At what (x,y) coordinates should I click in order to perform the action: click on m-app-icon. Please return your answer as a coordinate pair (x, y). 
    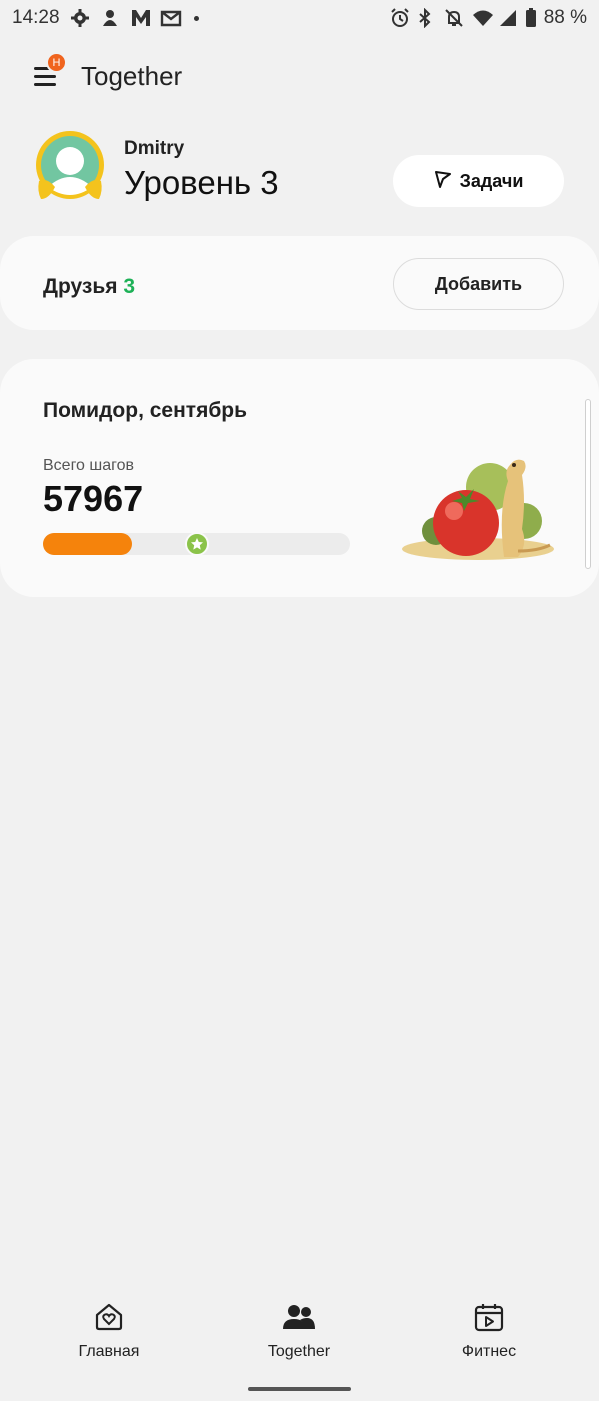
    Looking at the image, I should click on (140, 18).